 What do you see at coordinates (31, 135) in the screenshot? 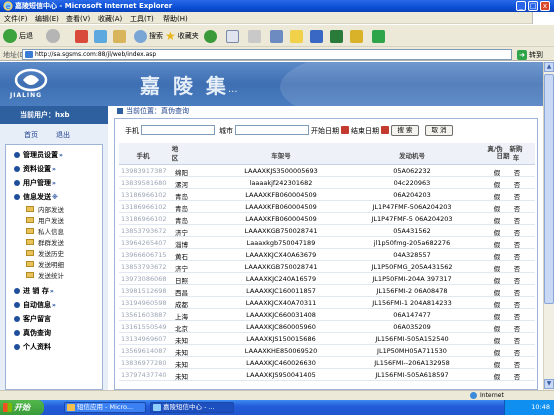
I see `home-link: 首页` at bounding box center [31, 135].